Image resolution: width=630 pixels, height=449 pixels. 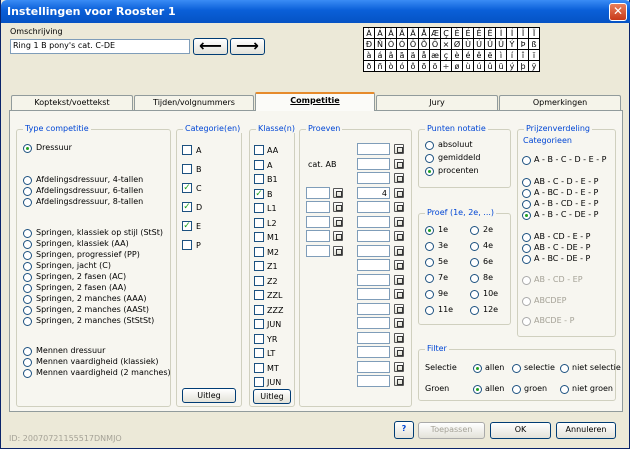 What do you see at coordinates (468, 33) in the screenshot?
I see `char-cell: É` at bounding box center [468, 33].